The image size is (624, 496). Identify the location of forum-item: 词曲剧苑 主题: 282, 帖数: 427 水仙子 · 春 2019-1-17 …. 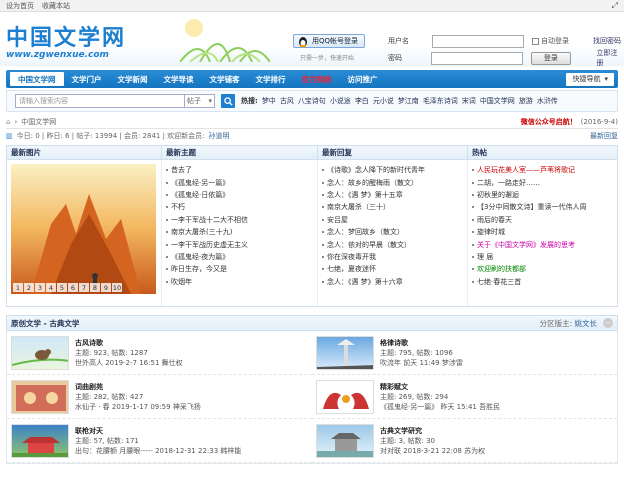
(159, 397).